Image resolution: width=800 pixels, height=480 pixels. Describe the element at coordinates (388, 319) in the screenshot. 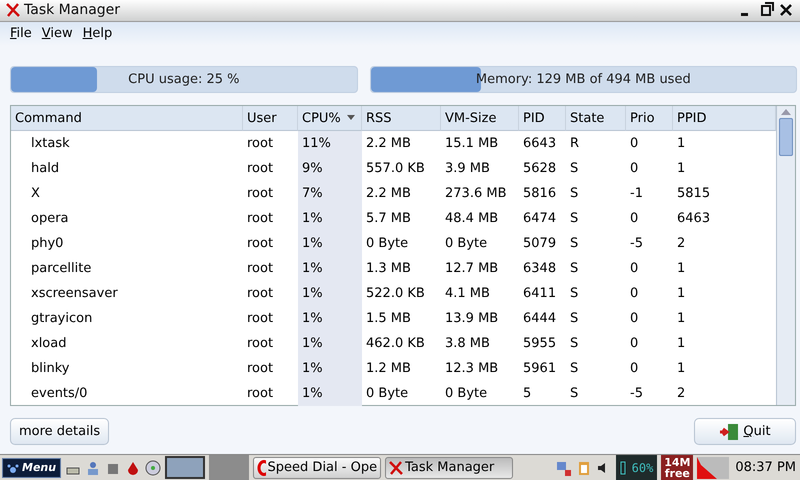

I see `table-cell-text: 1.5 MB` at that location.